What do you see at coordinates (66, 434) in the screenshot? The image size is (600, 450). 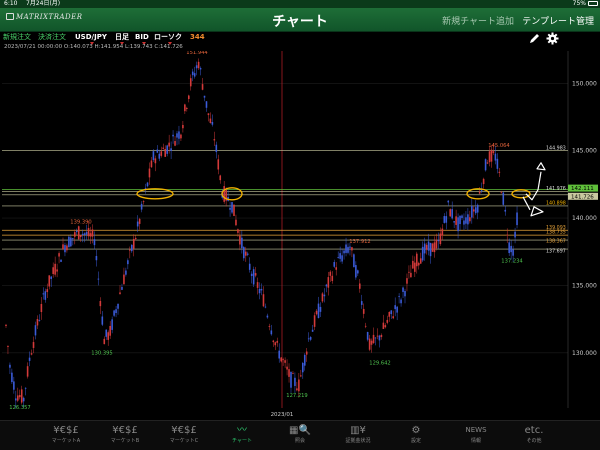 I see `tab-market-a: ¥€$£ マーケットA` at bounding box center [66, 434].